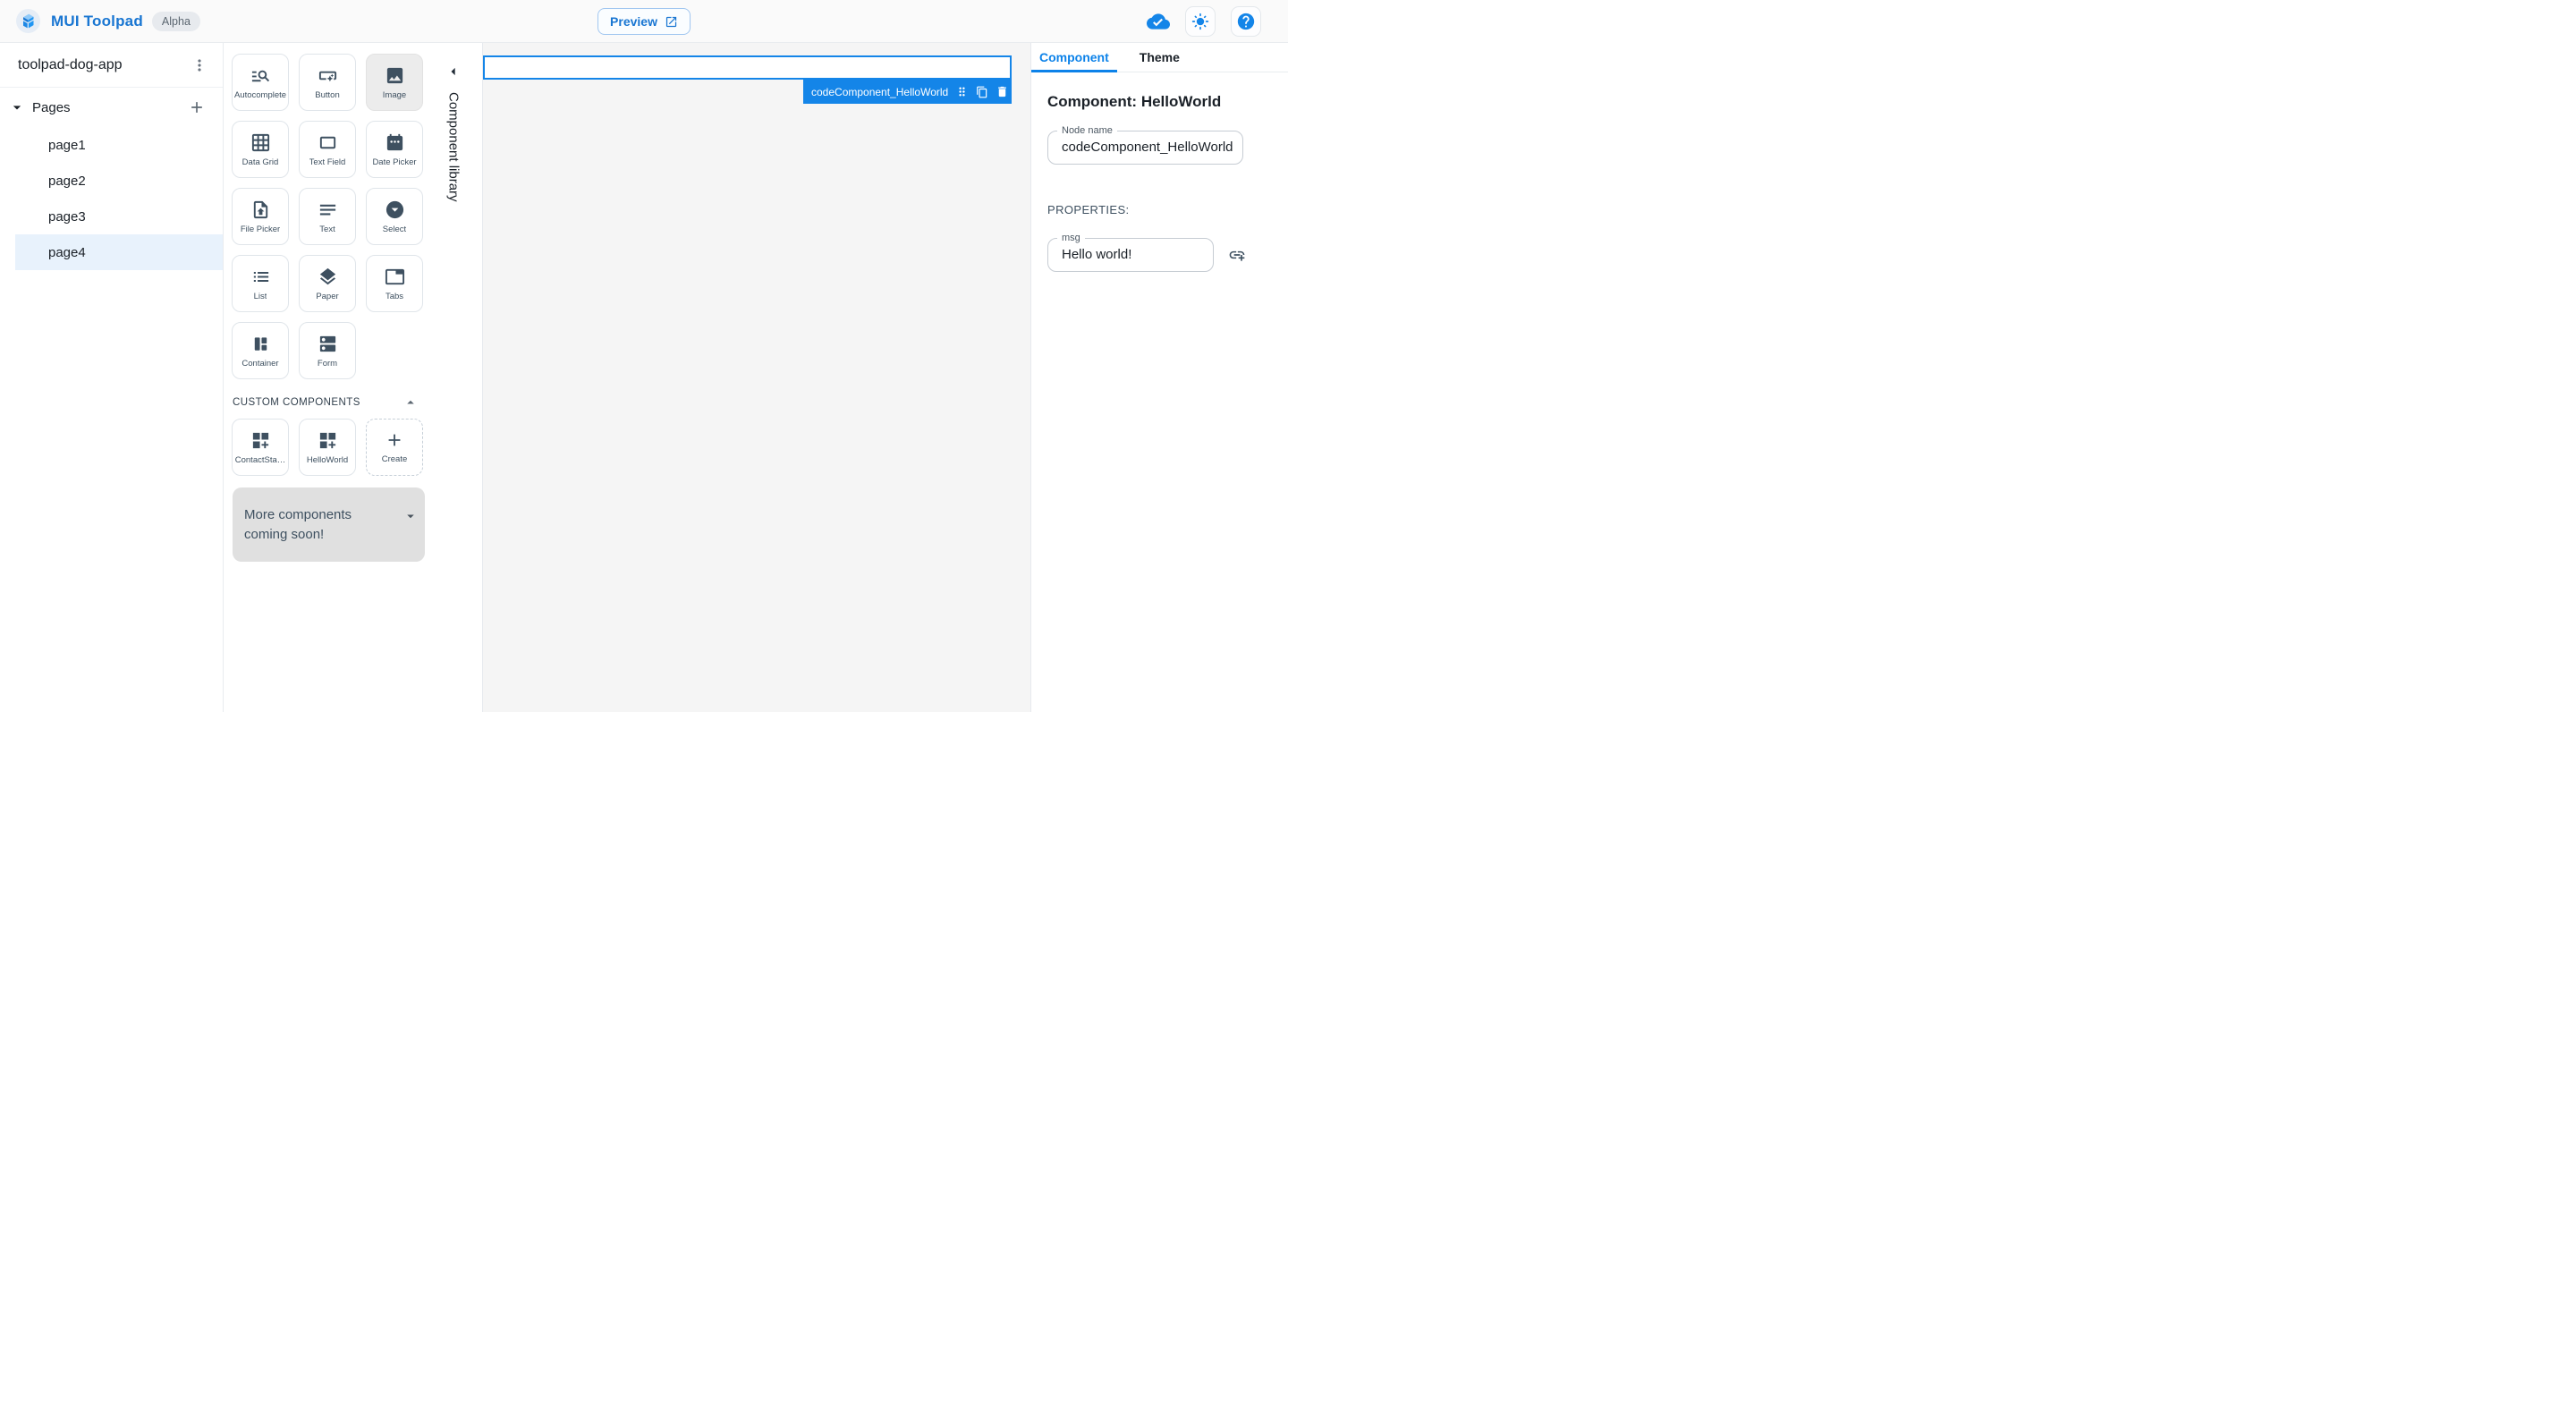 The image size is (2576, 1424). I want to click on chevron-down-icon, so click(17, 107).